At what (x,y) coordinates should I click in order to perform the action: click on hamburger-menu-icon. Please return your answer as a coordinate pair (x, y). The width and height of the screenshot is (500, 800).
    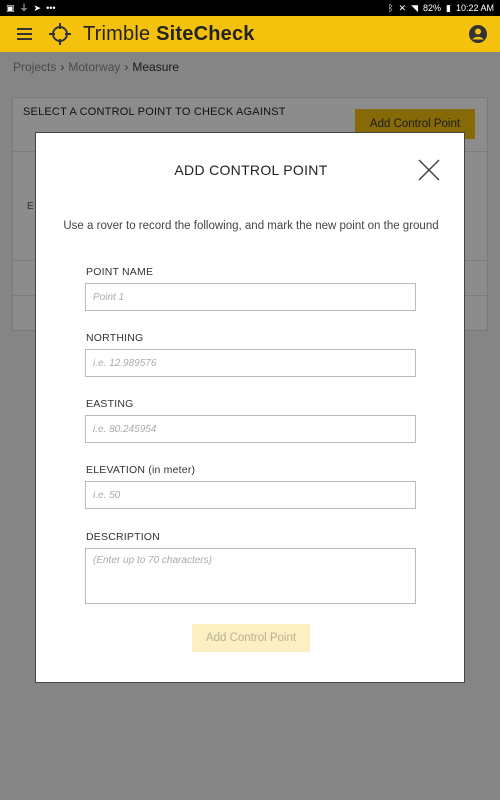
    Looking at the image, I should click on (28, 34).